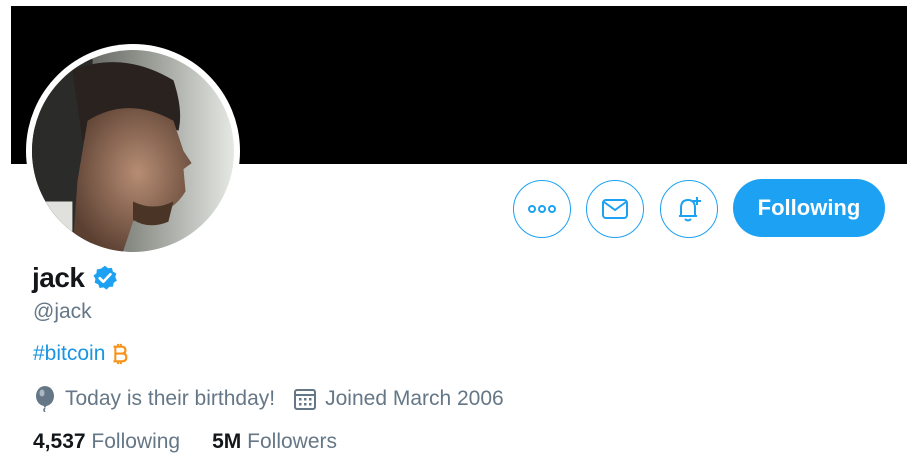 This screenshot has width=918, height=465. I want to click on calendar-icon, so click(305, 399).